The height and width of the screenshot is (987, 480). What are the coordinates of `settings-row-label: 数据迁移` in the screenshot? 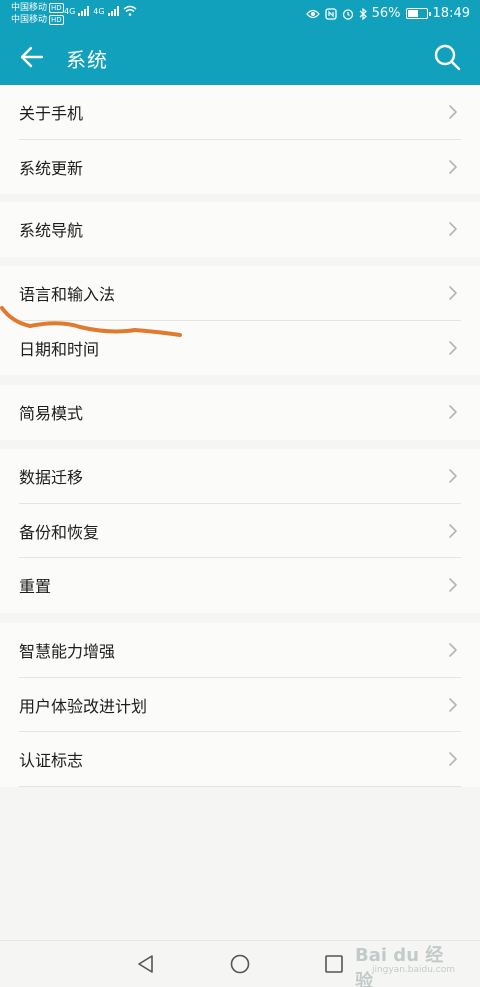 It's located at (51, 478).